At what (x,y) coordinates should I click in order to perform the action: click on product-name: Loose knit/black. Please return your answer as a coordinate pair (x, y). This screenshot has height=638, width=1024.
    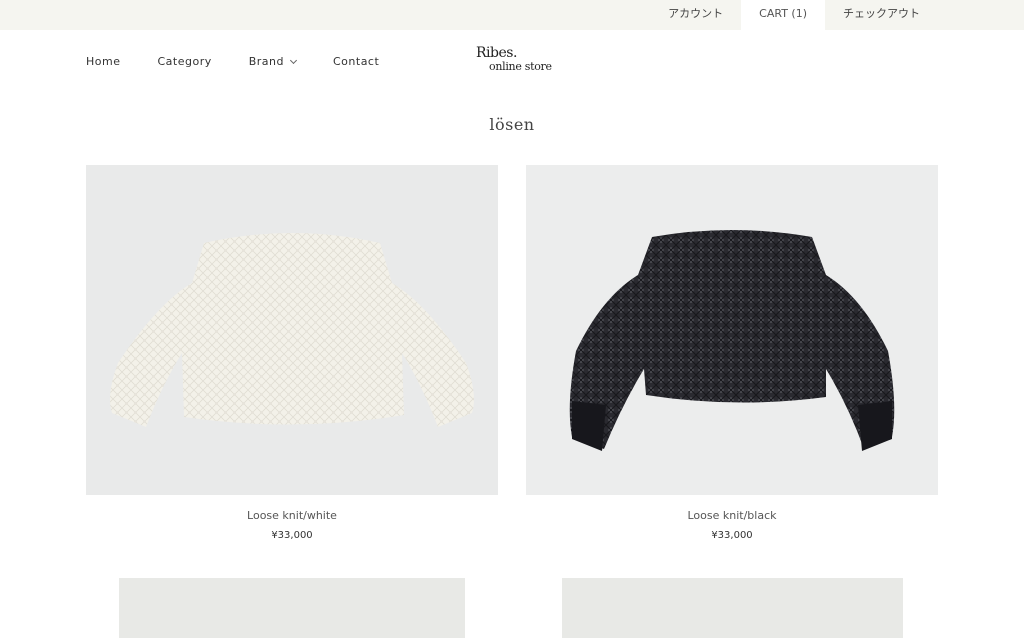
    Looking at the image, I should click on (732, 515).